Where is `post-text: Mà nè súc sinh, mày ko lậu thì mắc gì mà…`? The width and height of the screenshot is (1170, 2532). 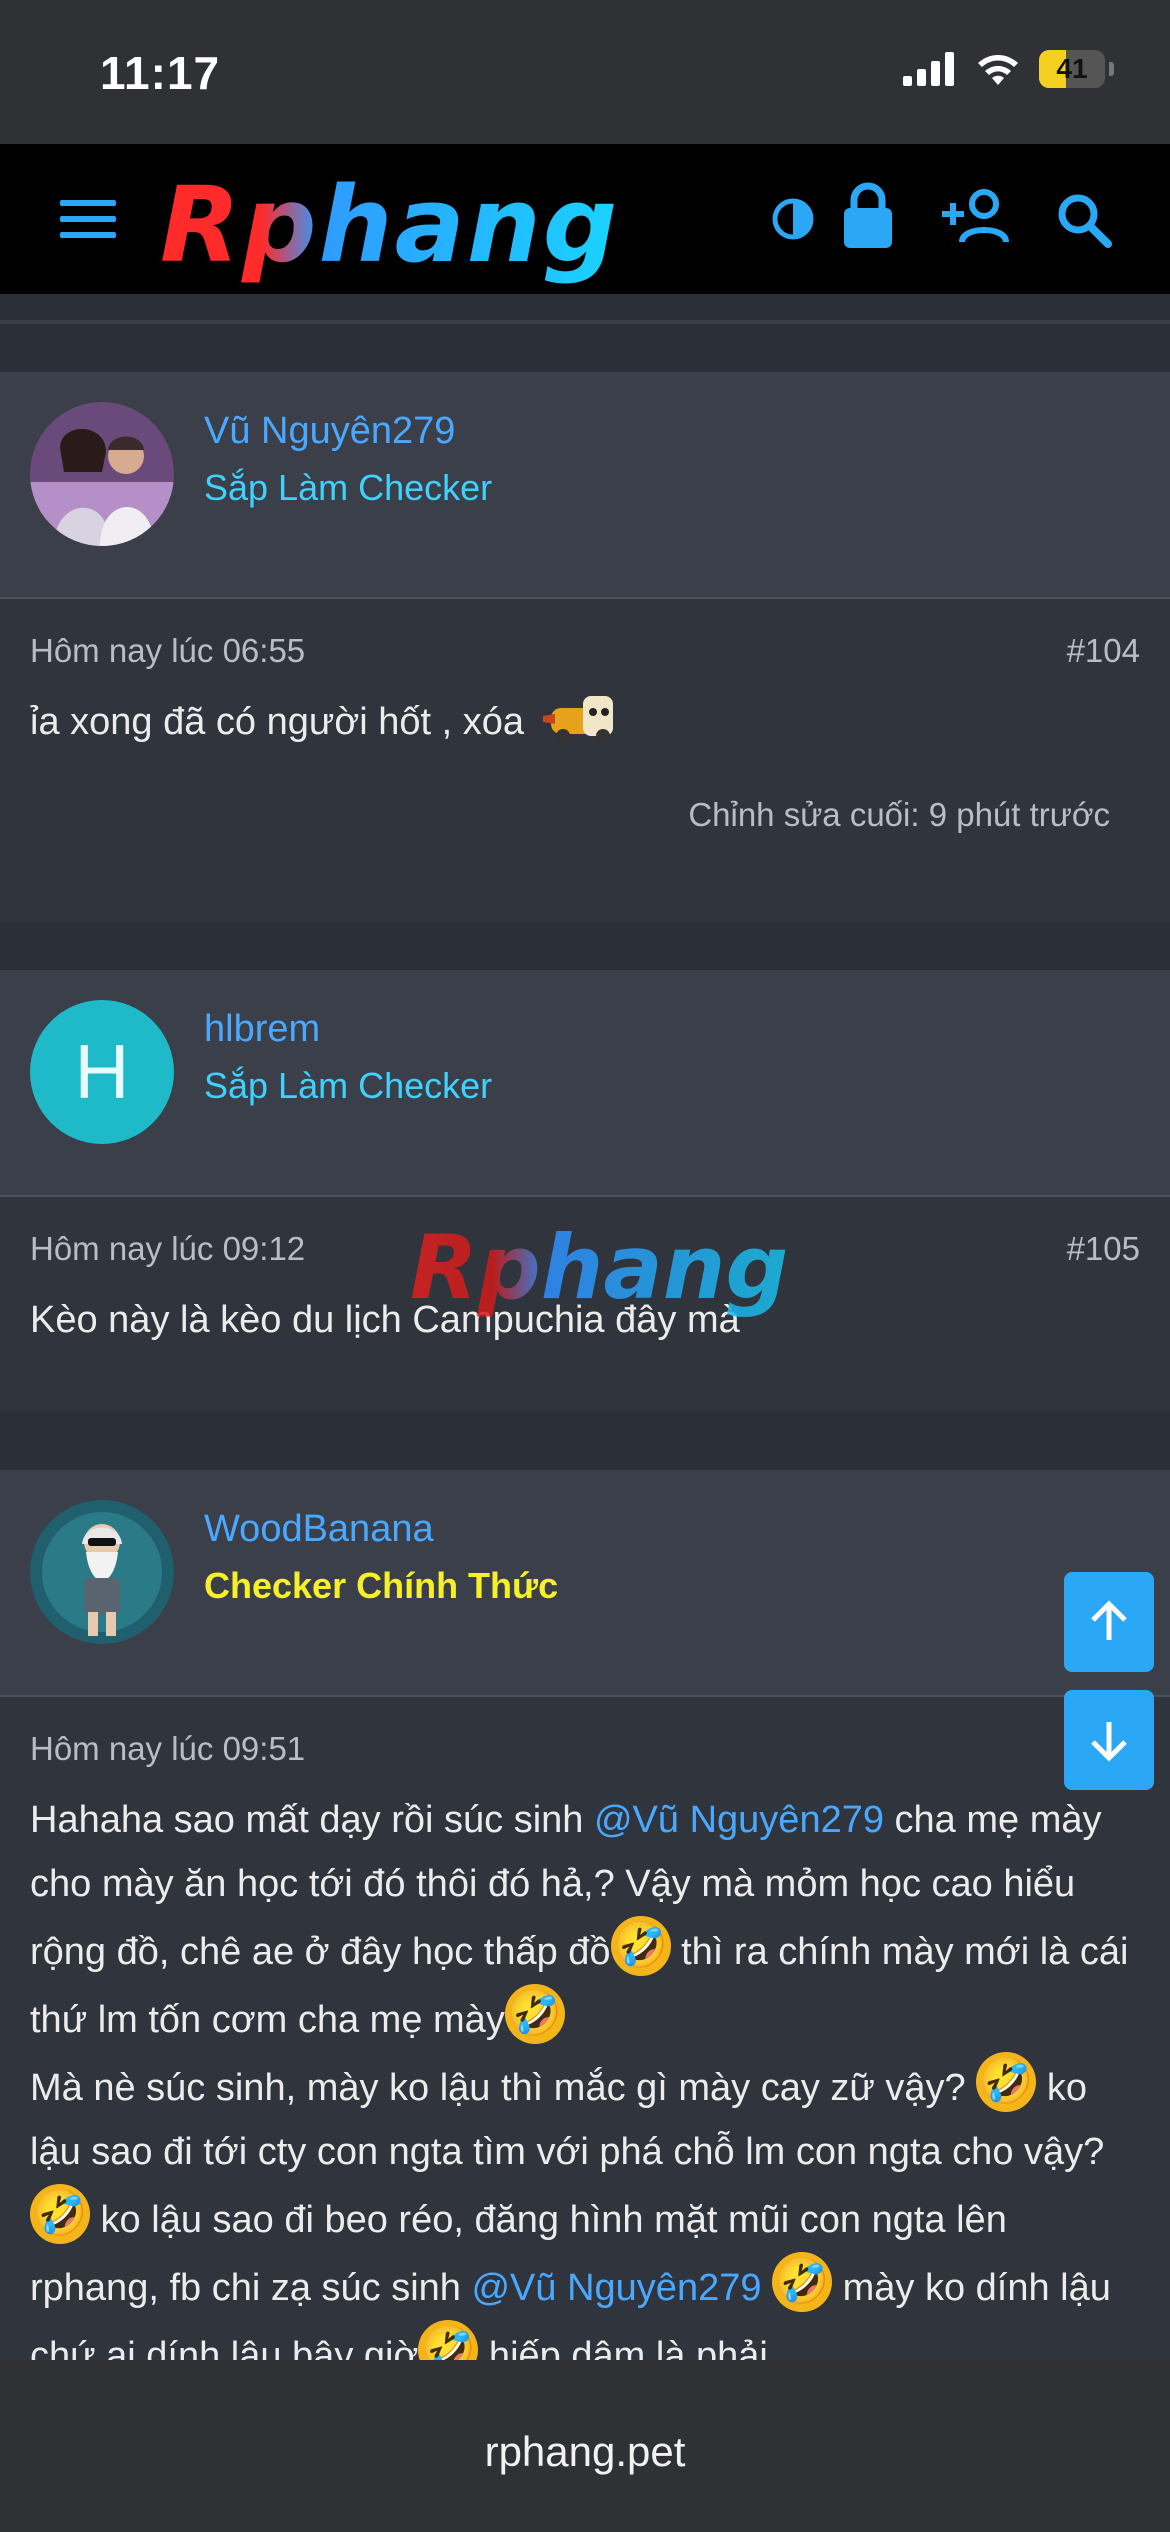
post-text: Mà nè súc sinh, mày ko lậu thì mắc gì mà… is located at coordinates (503, 2088).